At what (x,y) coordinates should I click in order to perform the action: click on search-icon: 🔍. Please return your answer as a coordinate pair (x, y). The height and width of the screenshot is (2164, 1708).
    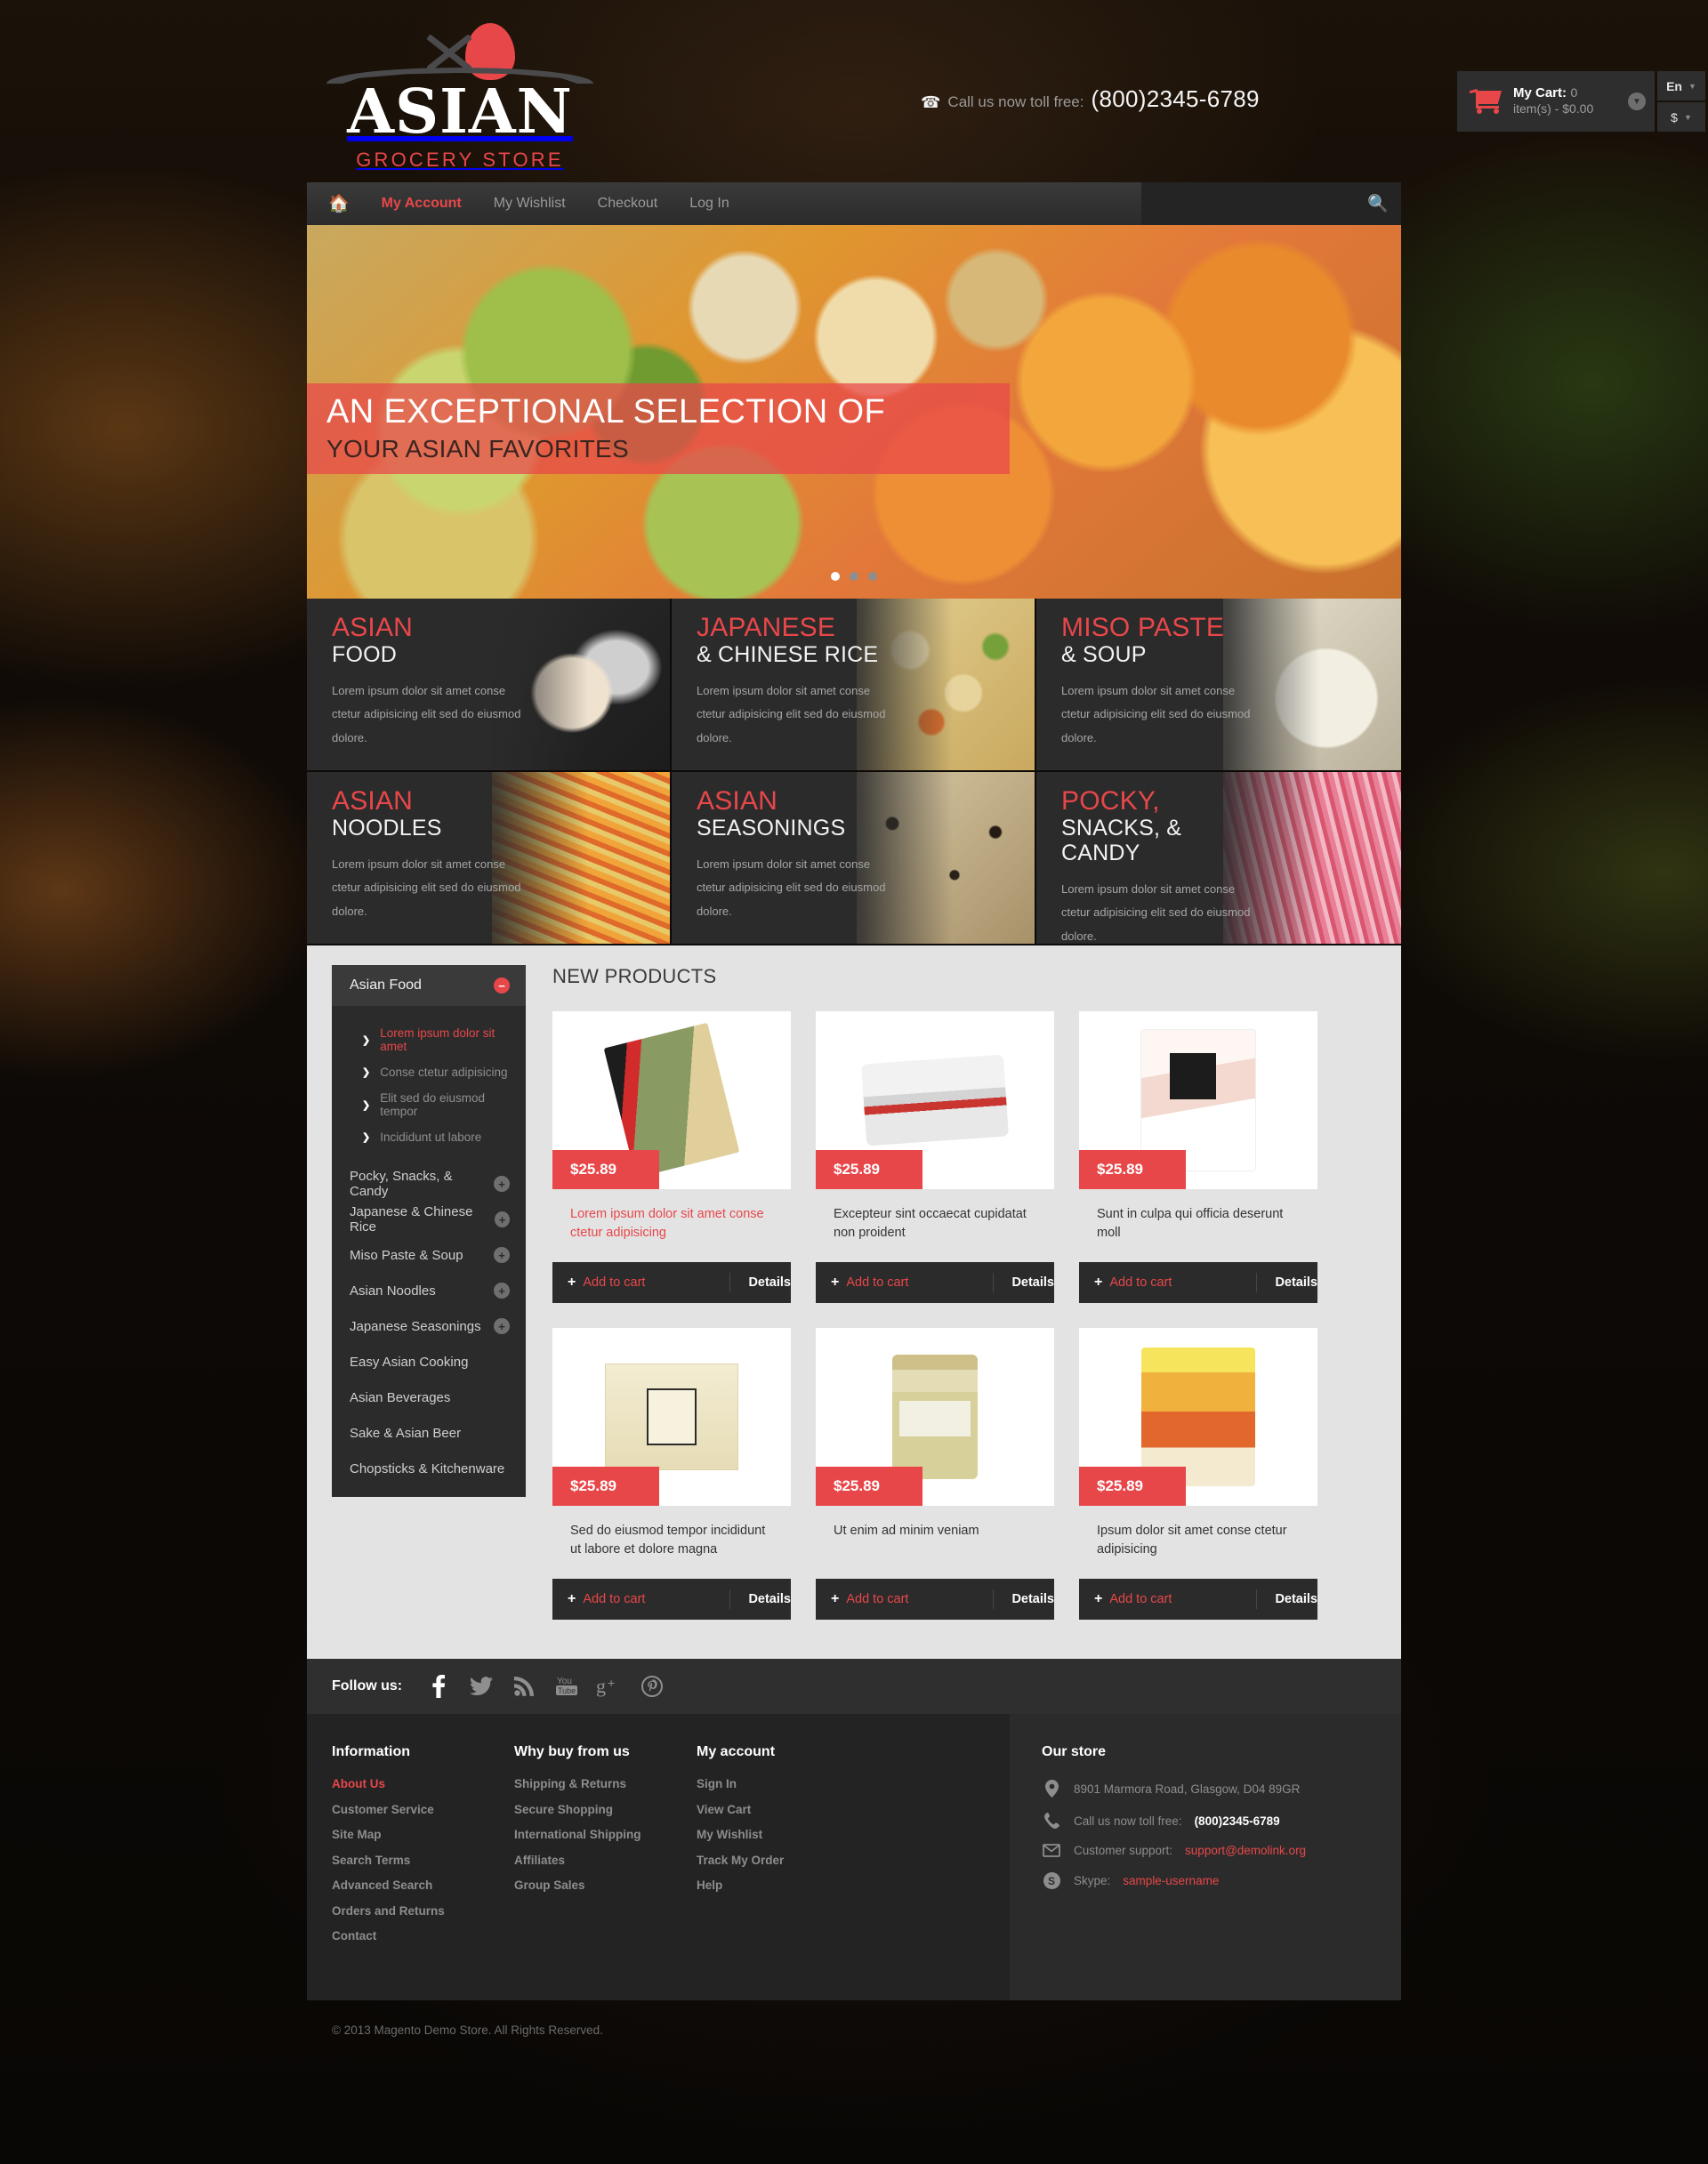
    Looking at the image, I should click on (1378, 203).